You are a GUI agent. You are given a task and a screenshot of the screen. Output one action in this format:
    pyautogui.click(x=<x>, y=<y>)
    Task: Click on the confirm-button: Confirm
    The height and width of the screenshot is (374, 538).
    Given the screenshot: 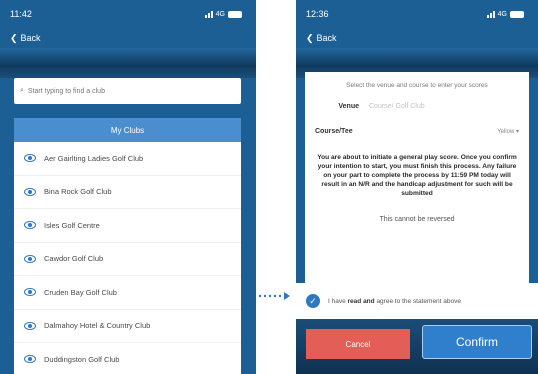 What is the action you would take?
    pyautogui.click(x=477, y=342)
    